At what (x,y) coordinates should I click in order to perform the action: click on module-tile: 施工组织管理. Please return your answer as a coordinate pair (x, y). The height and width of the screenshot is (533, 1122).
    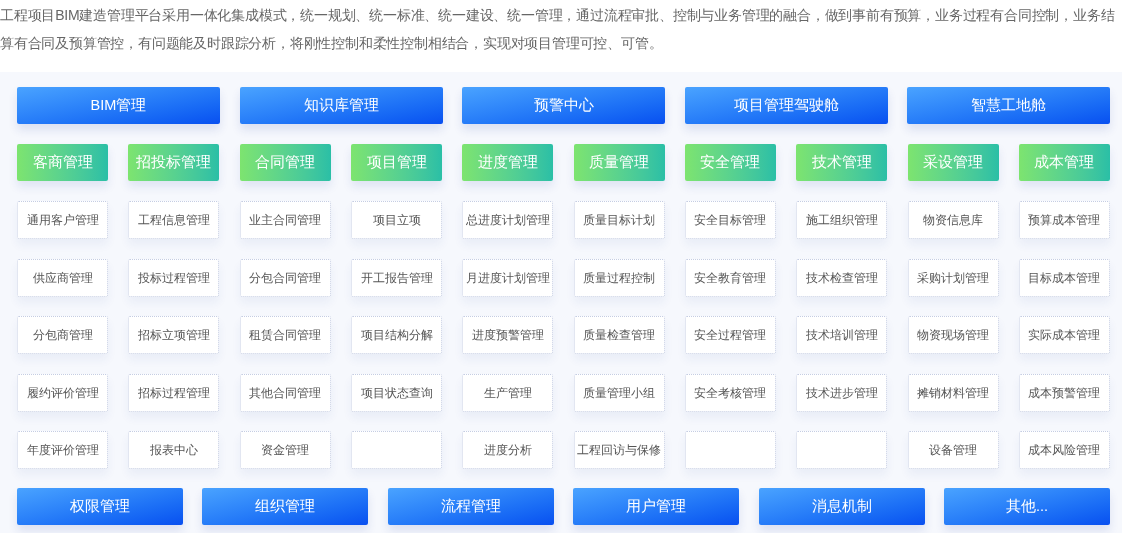
    Looking at the image, I should click on (842, 220).